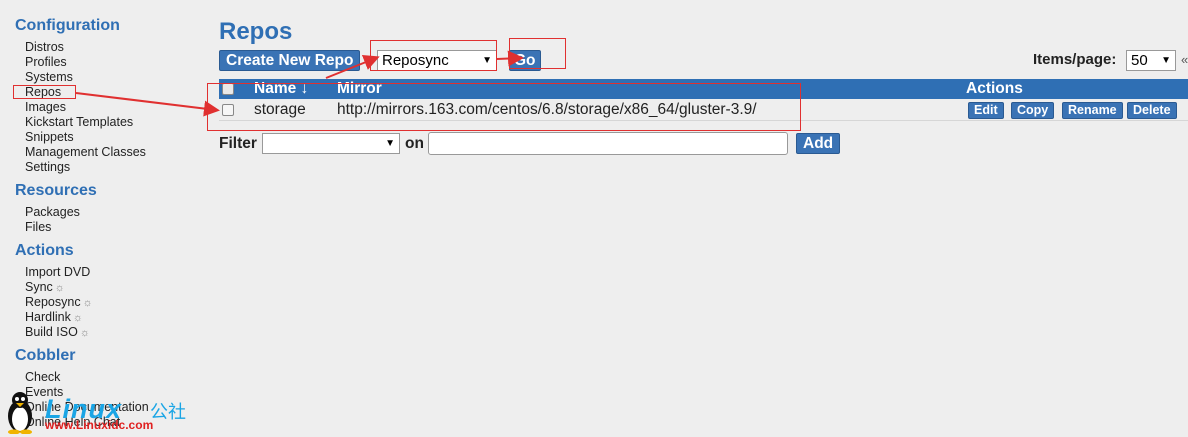 The height and width of the screenshot is (437, 1188). What do you see at coordinates (299, 83) in the screenshot?
I see `annotation-arrows` at bounding box center [299, 83].